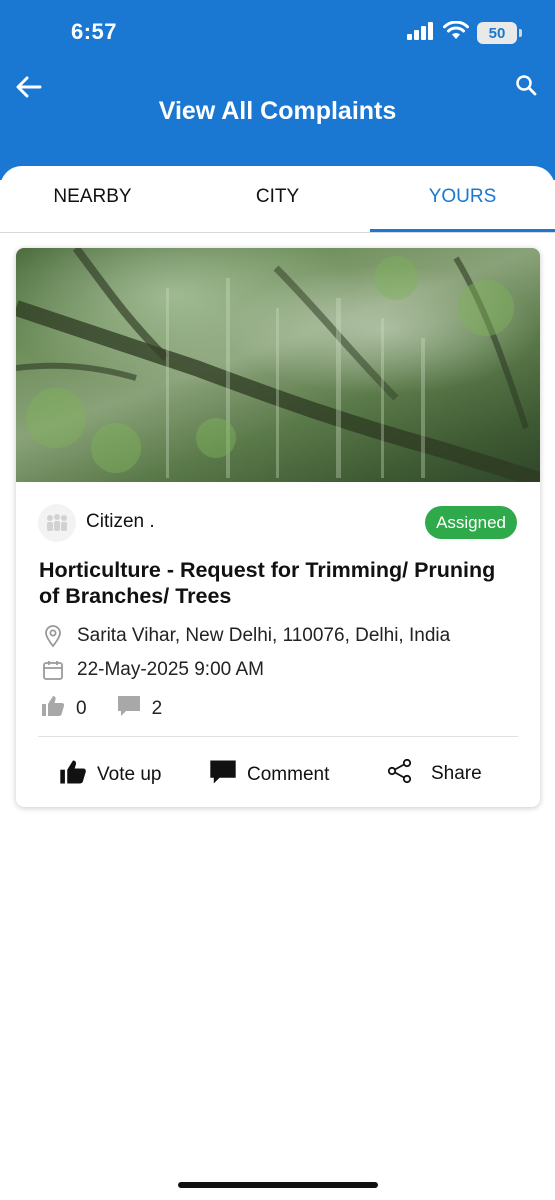  Describe the element at coordinates (456, 773) in the screenshot. I see `share-label: Share` at that location.